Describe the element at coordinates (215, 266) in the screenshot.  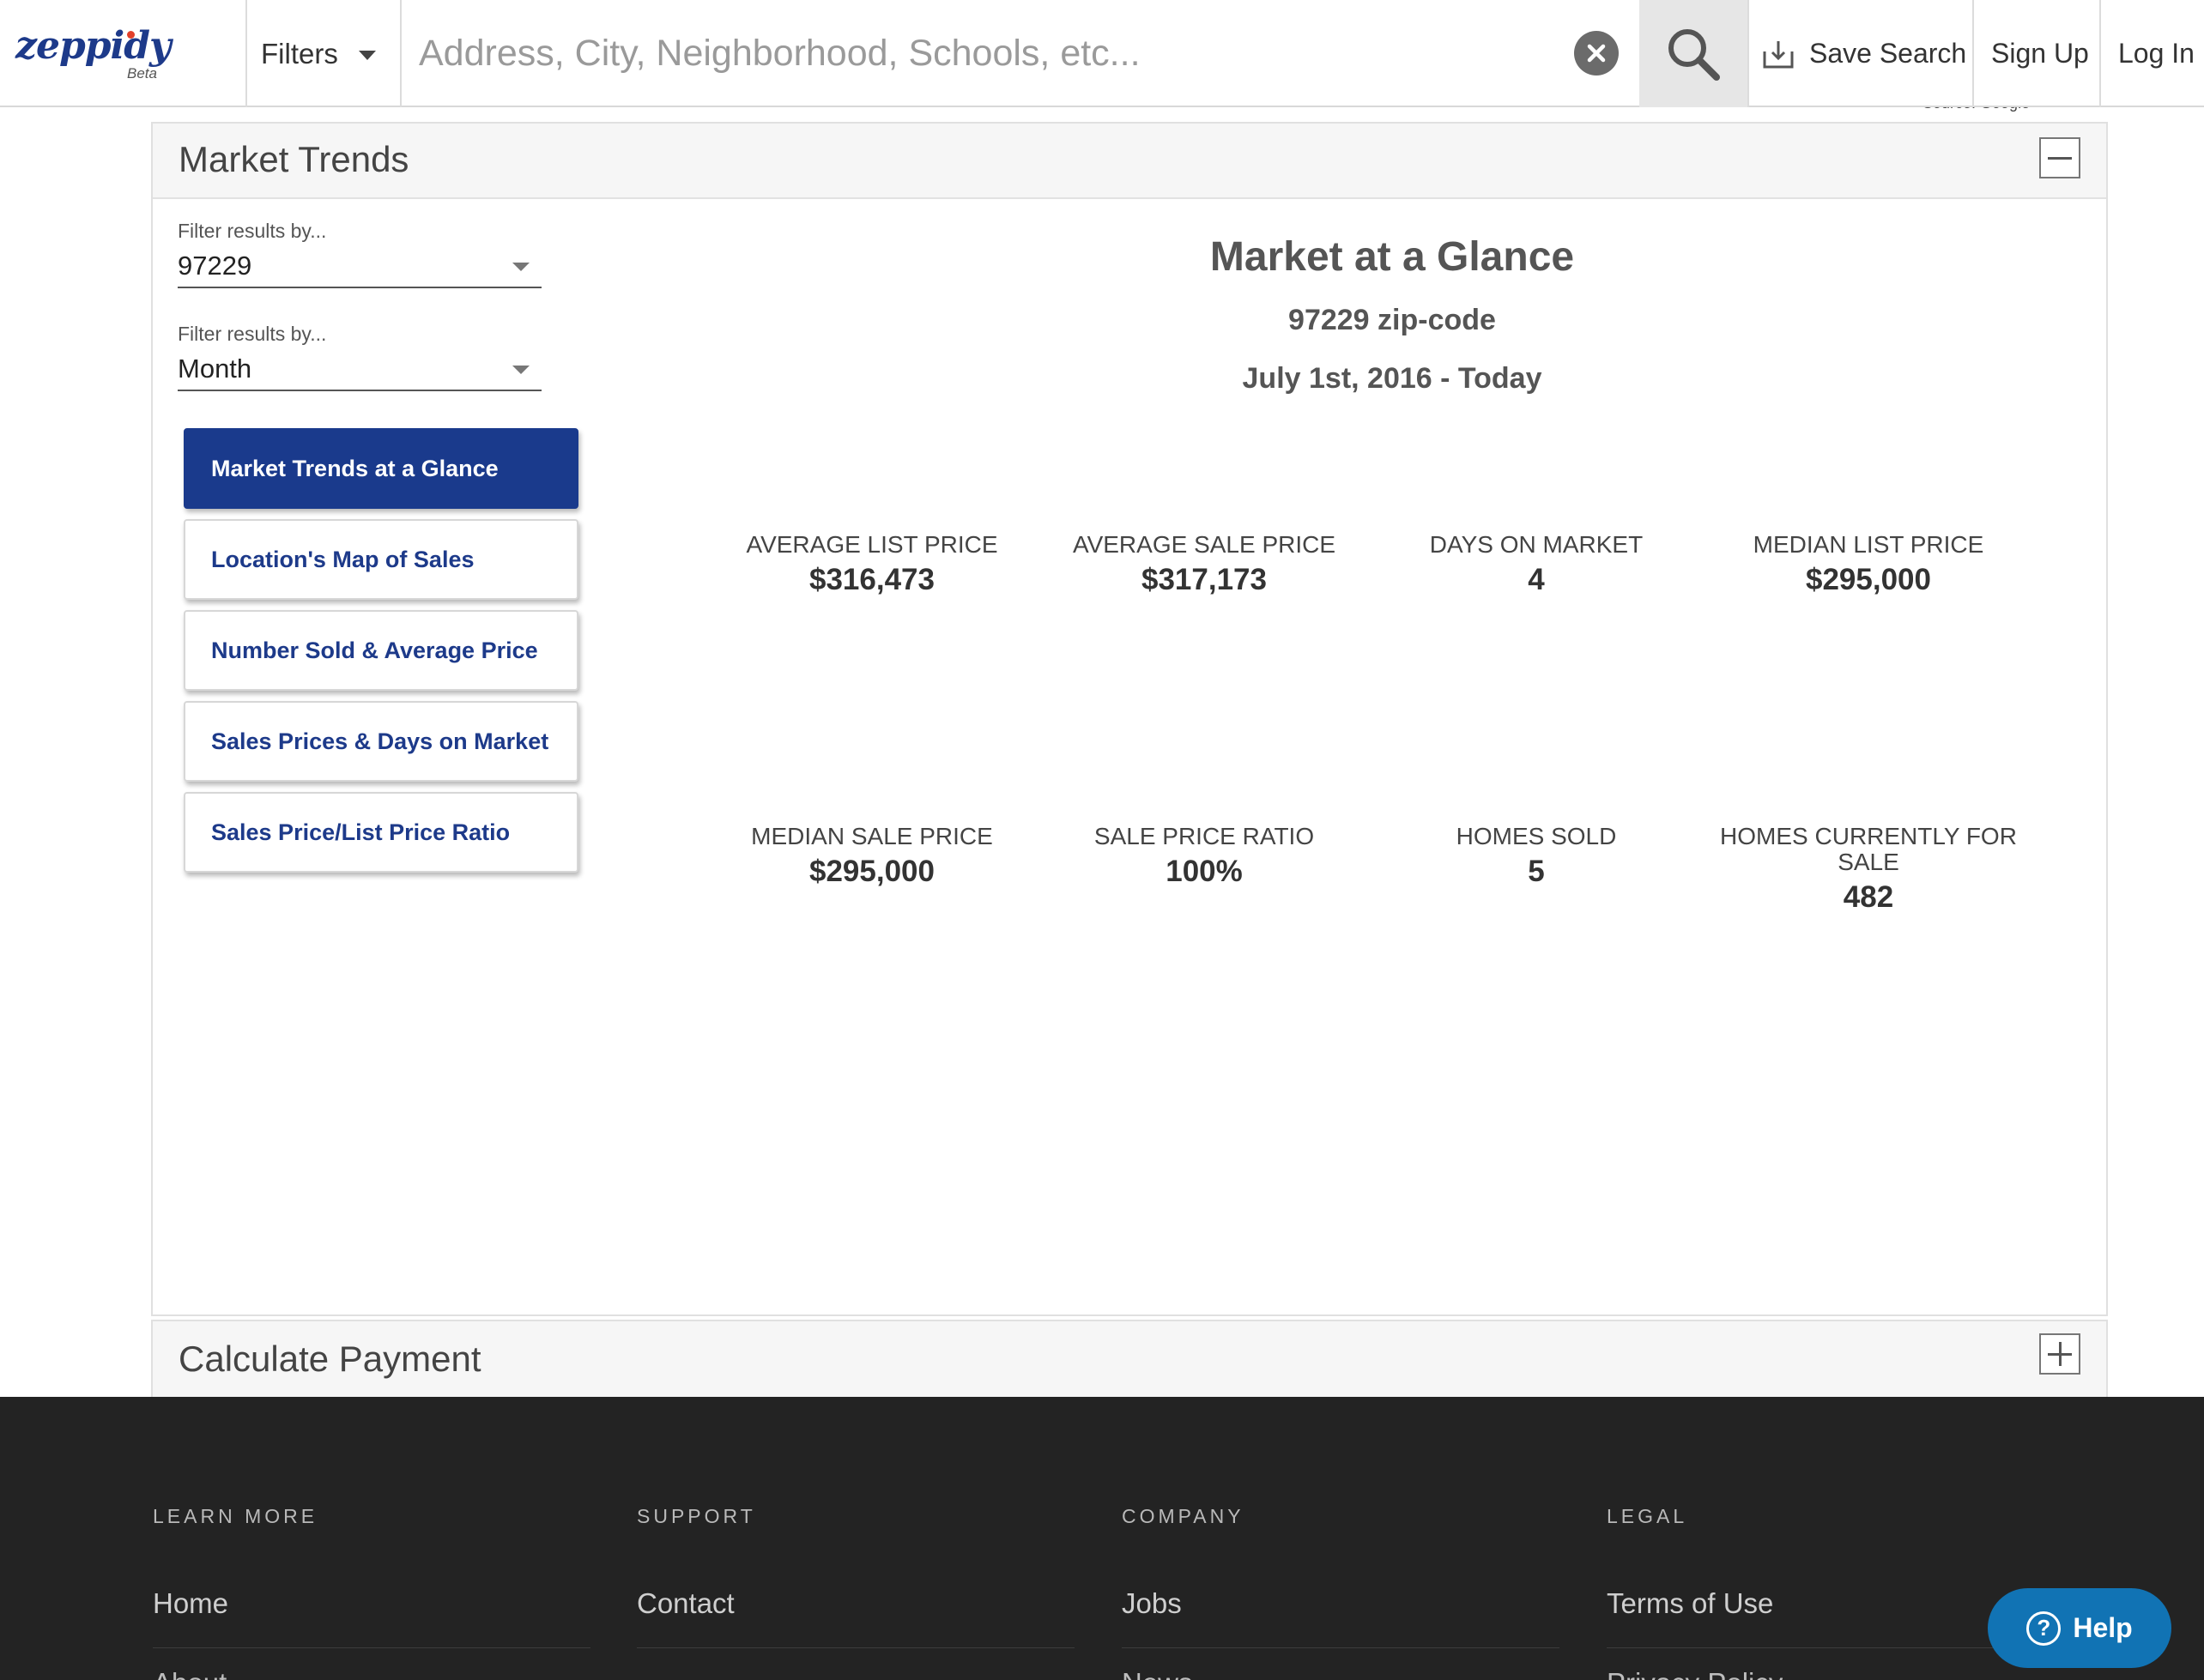
I see `zip-filter-value: 97229` at that location.